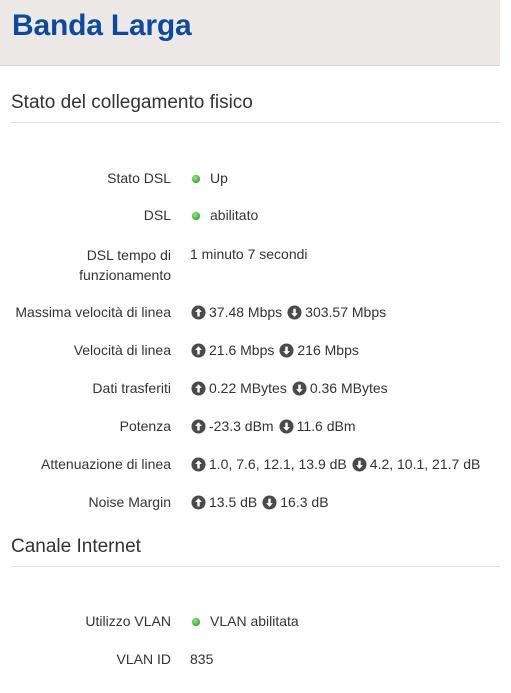 The height and width of the screenshot is (693, 511). Describe the element at coordinates (131, 388) in the screenshot. I see `row-label: Dati trasferiti` at that location.